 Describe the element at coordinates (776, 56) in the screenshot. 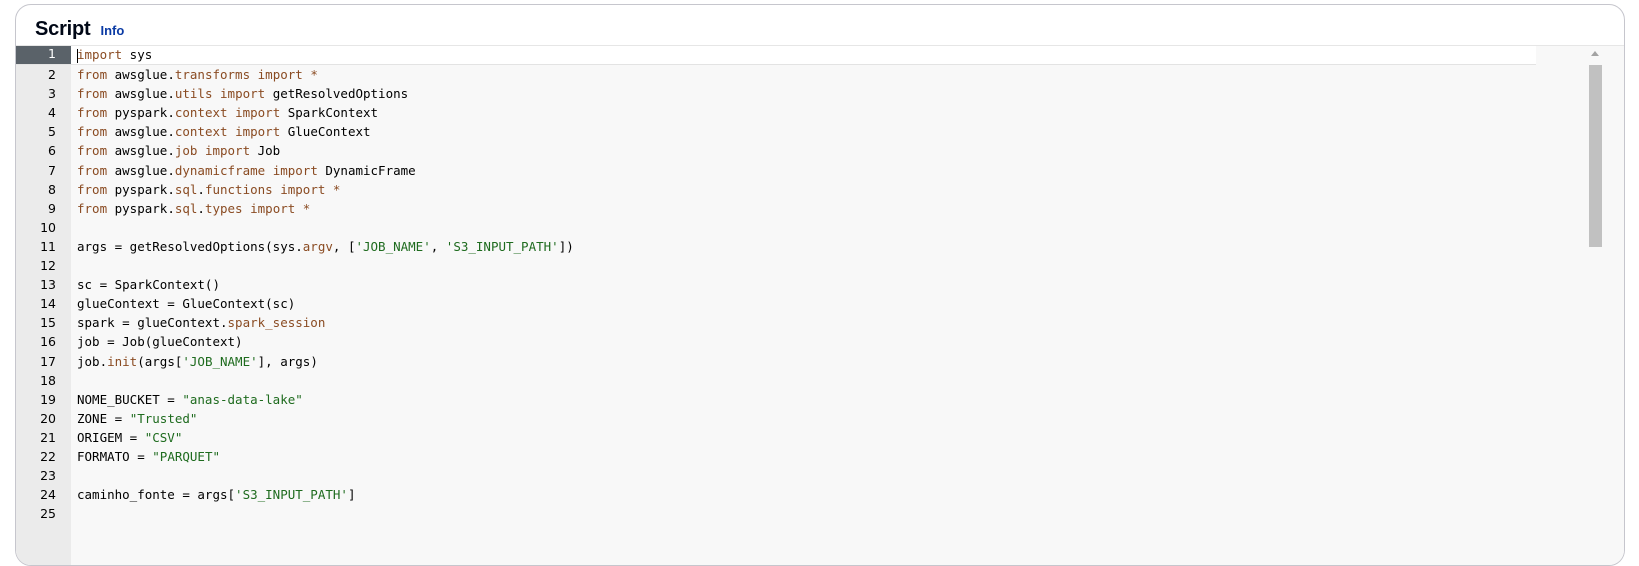

I see `code-line: 1 import sys` at that location.